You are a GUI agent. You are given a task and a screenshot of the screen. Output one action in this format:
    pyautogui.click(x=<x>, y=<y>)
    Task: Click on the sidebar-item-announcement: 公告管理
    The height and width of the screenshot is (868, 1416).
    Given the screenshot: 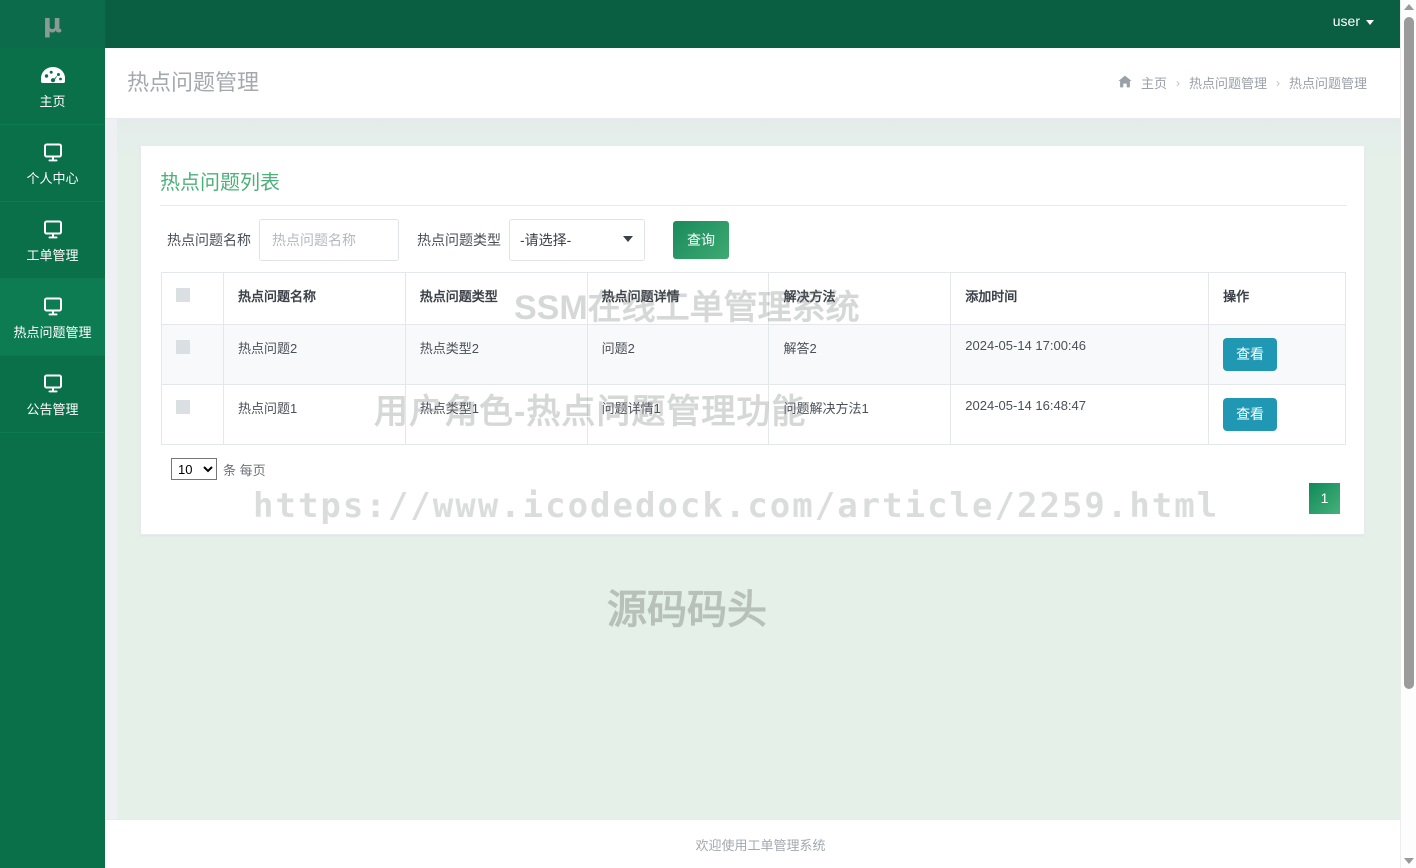 What is the action you would take?
    pyautogui.click(x=52, y=394)
    